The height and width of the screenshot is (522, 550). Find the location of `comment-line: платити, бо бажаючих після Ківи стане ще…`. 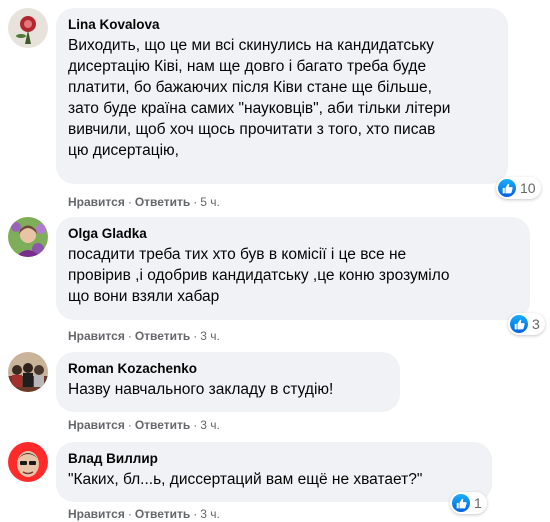

comment-line: платити, бо бажаючих після Ківи стане ще… is located at coordinates (250, 87).